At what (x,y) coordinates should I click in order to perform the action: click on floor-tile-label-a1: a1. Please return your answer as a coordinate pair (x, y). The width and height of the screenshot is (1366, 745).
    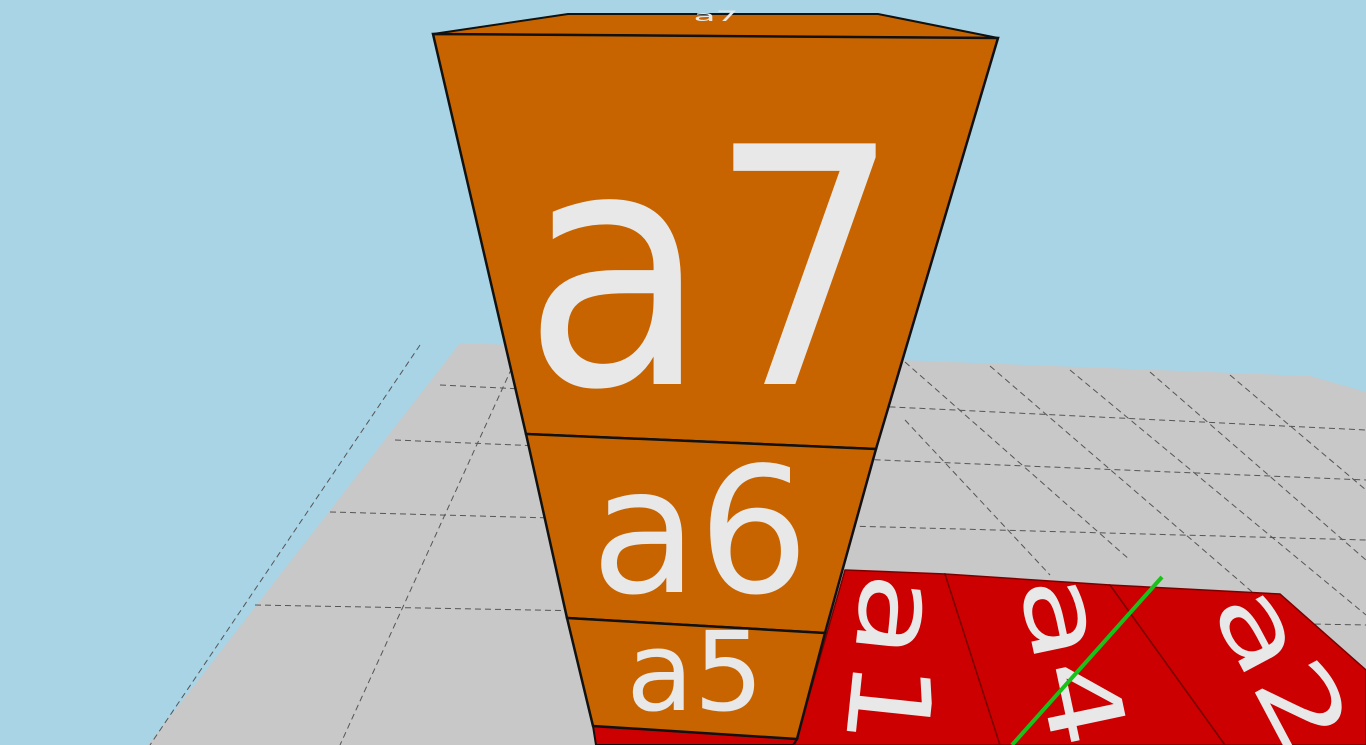
    Looking at the image, I should click on (893, 656).